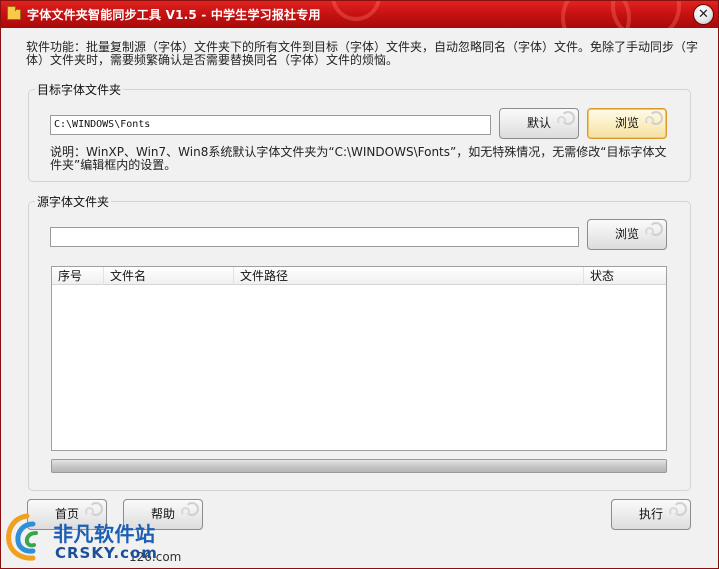 Image resolution: width=719 pixels, height=569 pixels. What do you see at coordinates (314, 237) in the screenshot?
I see `source-path-input` at bounding box center [314, 237].